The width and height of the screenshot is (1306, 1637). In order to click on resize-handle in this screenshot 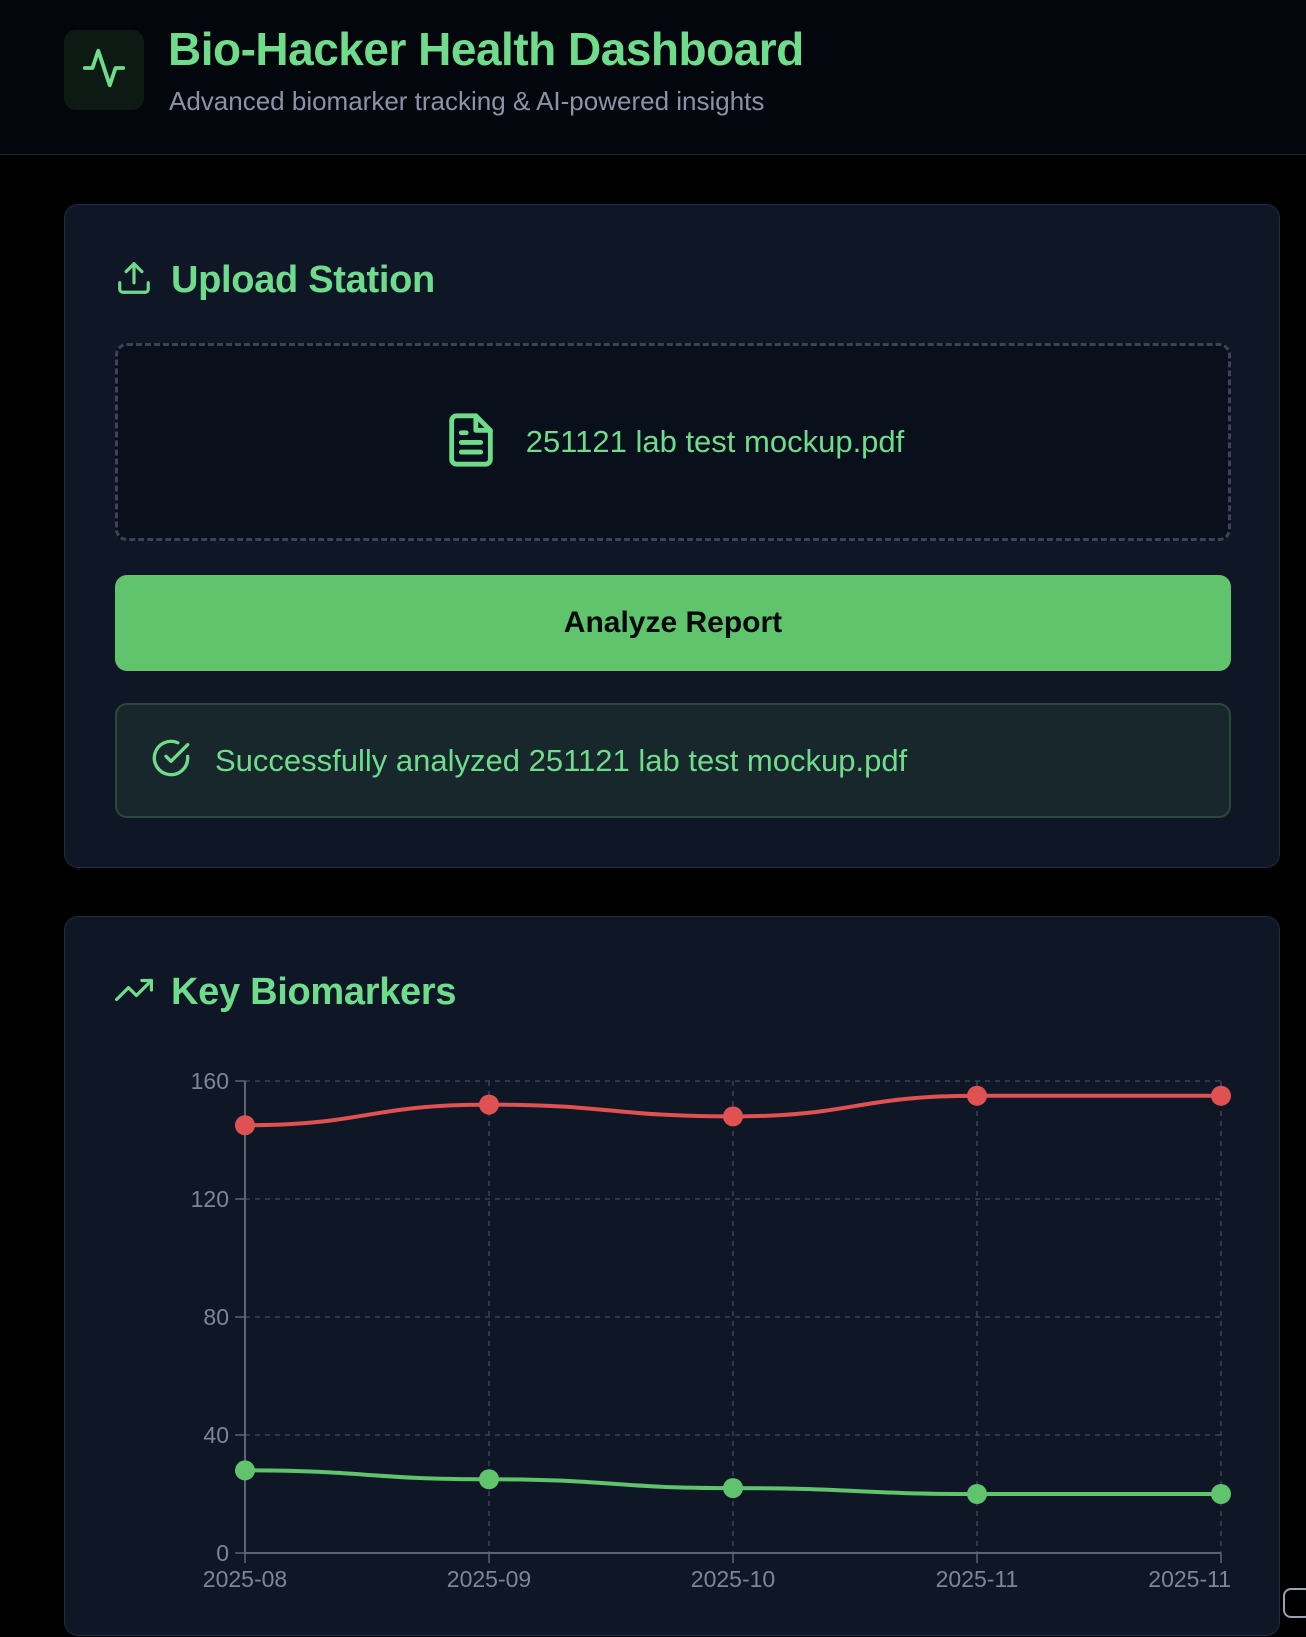, I will do `click(1294, 1603)`.